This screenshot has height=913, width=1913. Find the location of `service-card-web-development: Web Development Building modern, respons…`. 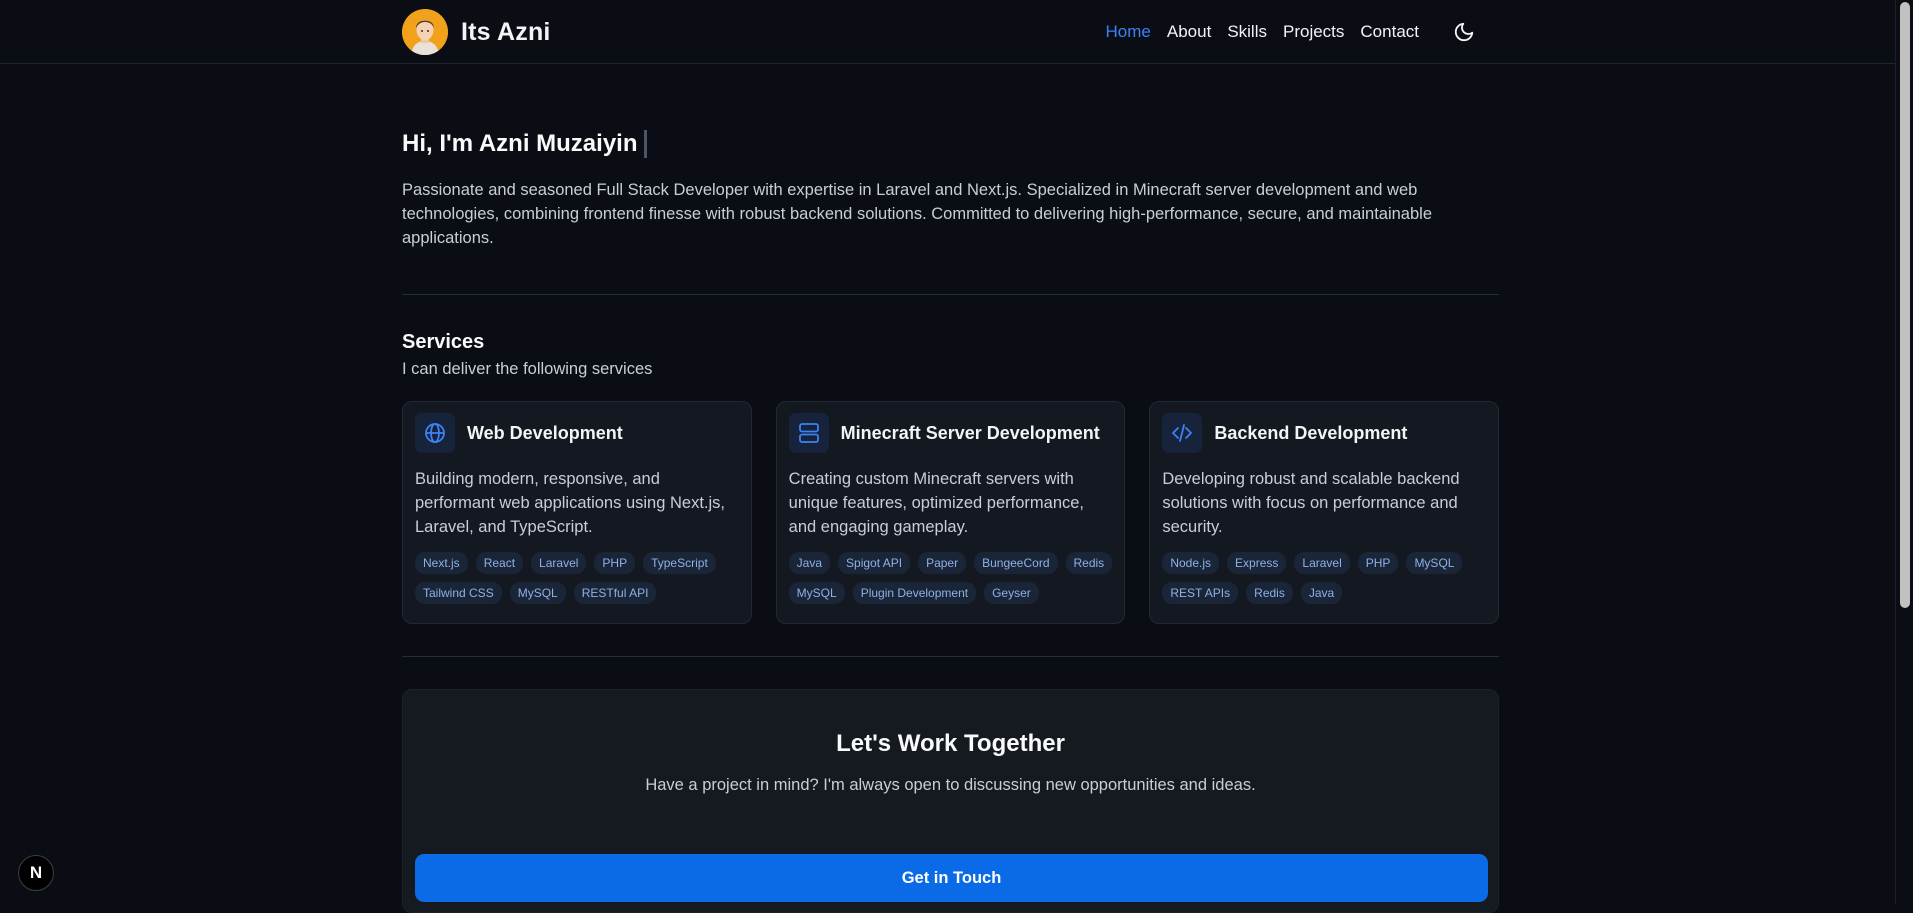

service-card-web-development: Web Development Building modern, respons… is located at coordinates (577, 512).